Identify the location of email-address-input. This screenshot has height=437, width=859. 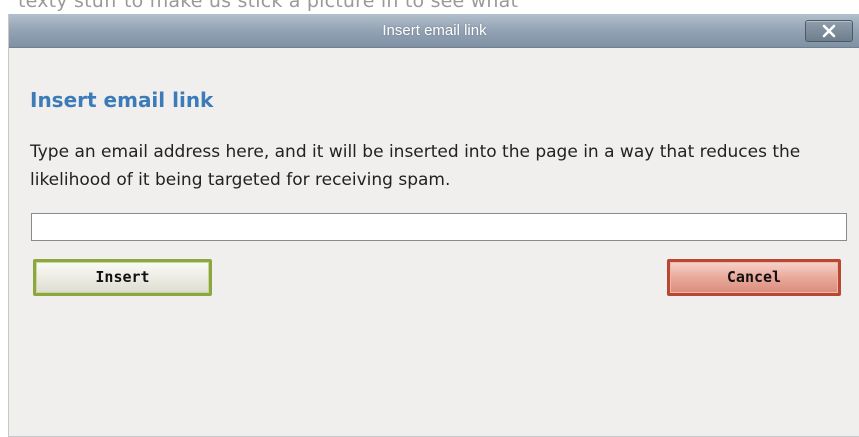
(439, 227).